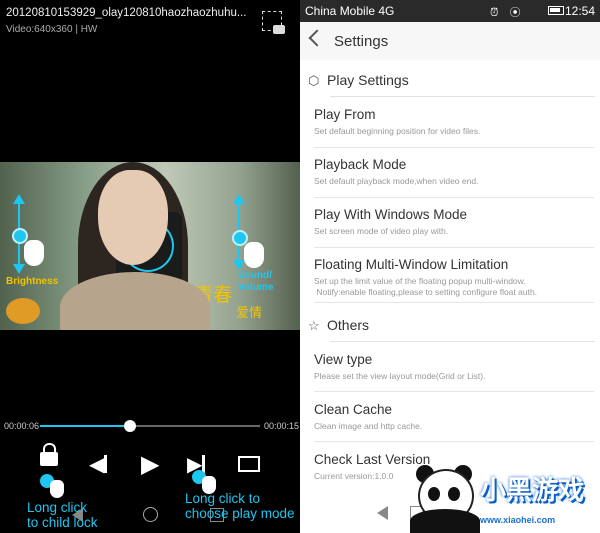 This screenshot has height=533, width=600. Describe the element at coordinates (62, 515) in the screenshot. I see `hint-child-lock: Long click to child lock` at that location.